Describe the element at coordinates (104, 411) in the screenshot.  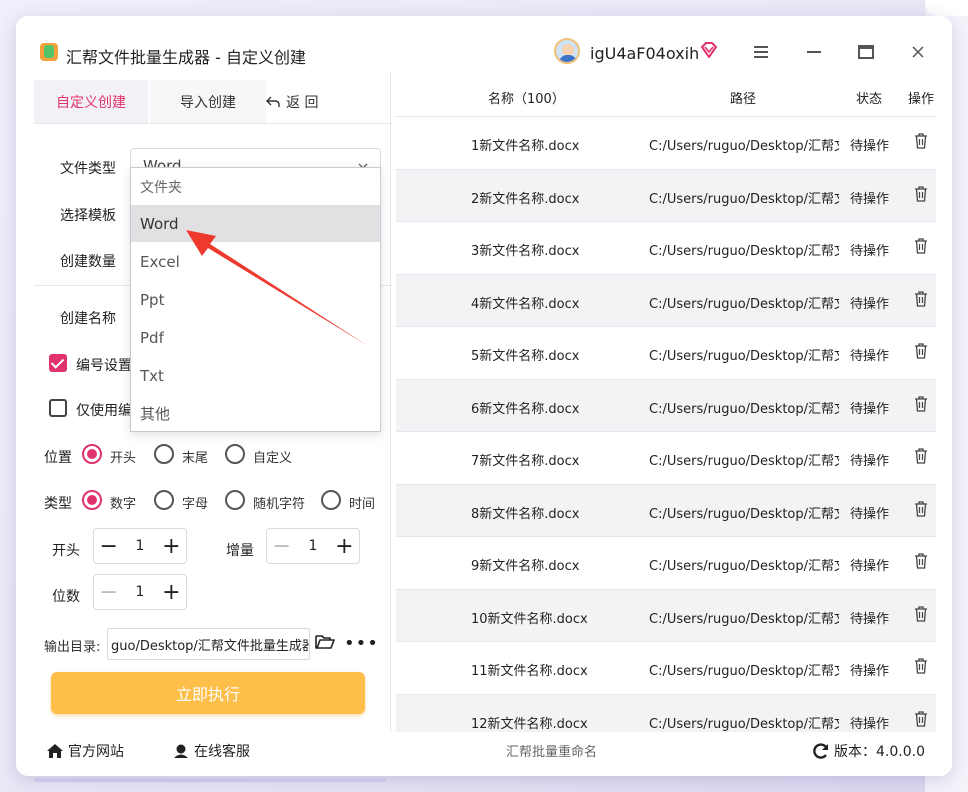
I see `only-numbering-label: 仅使用编` at that location.